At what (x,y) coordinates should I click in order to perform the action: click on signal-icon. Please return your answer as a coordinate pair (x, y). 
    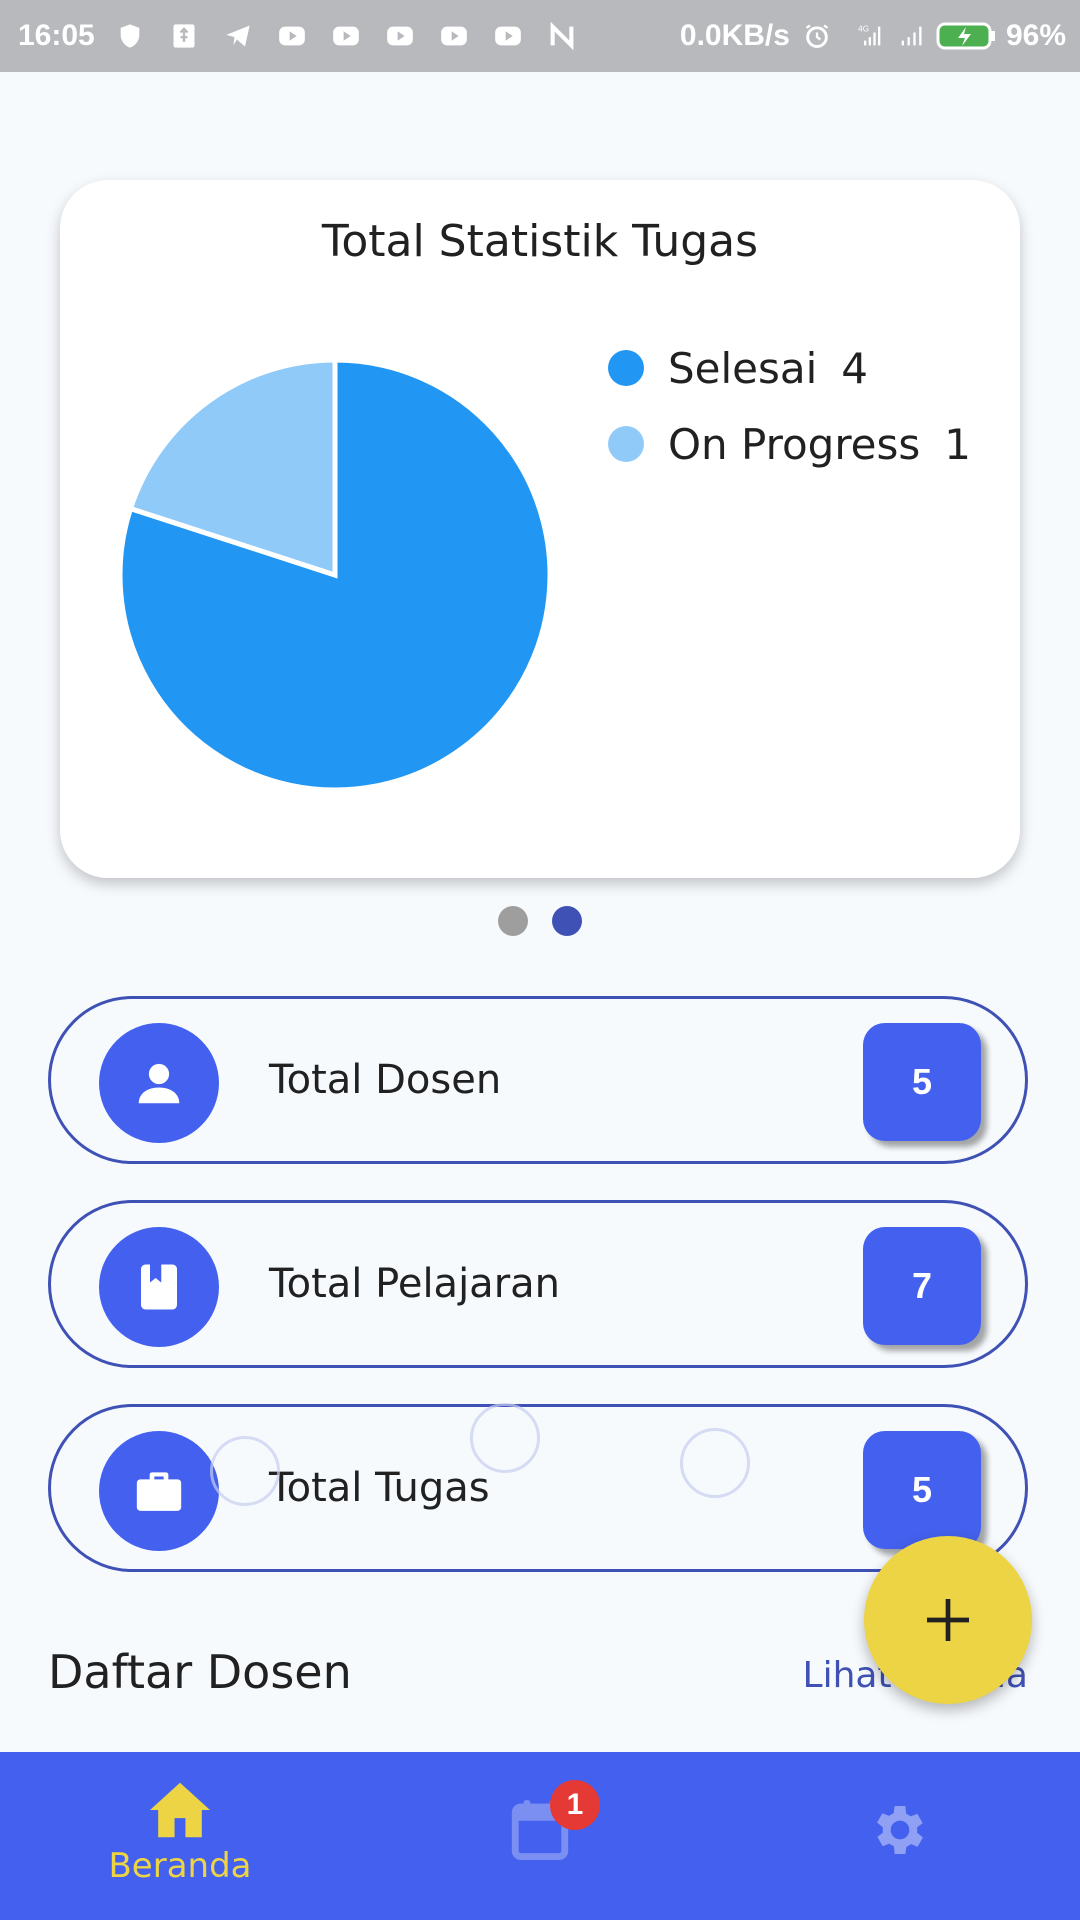
    Looking at the image, I should click on (911, 36).